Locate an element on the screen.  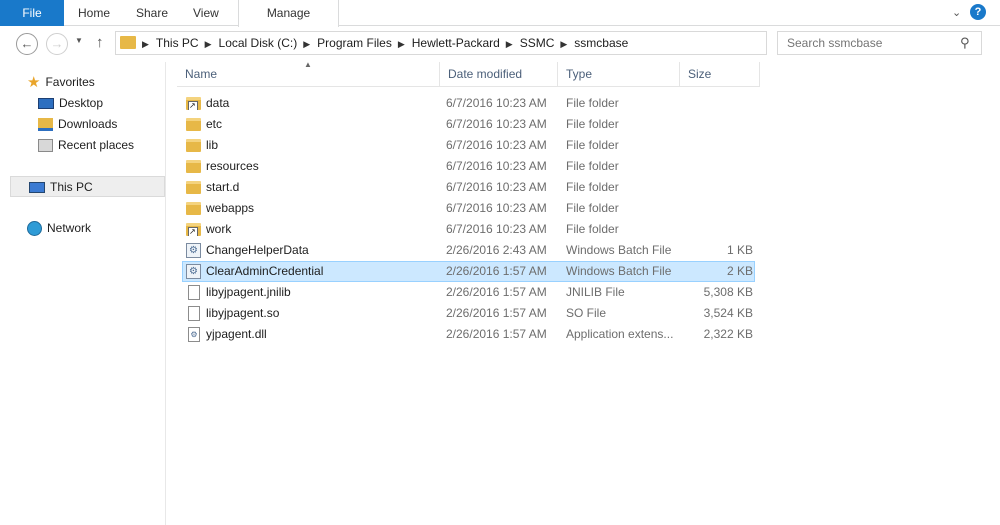
tab-file: File is located at coordinates (32, 13).